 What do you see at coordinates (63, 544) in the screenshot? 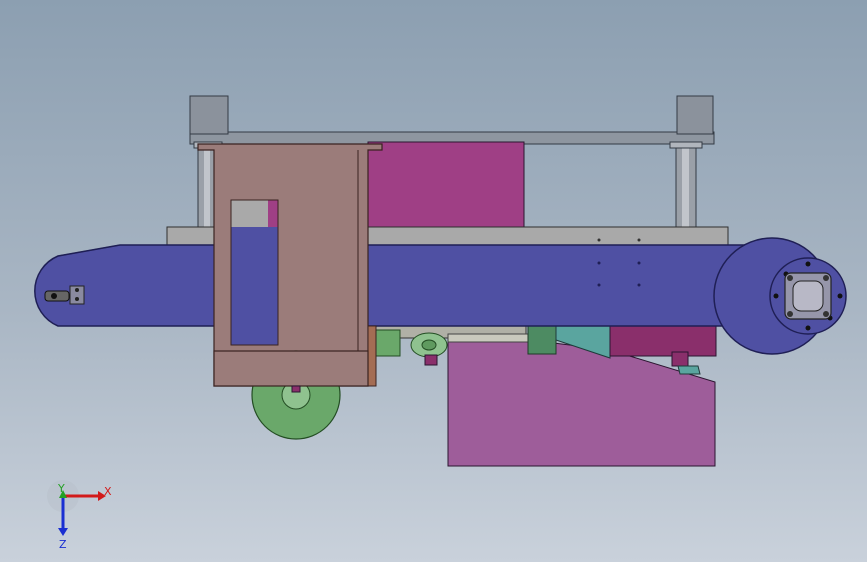
I see `z-axis-label: Z` at bounding box center [63, 544].